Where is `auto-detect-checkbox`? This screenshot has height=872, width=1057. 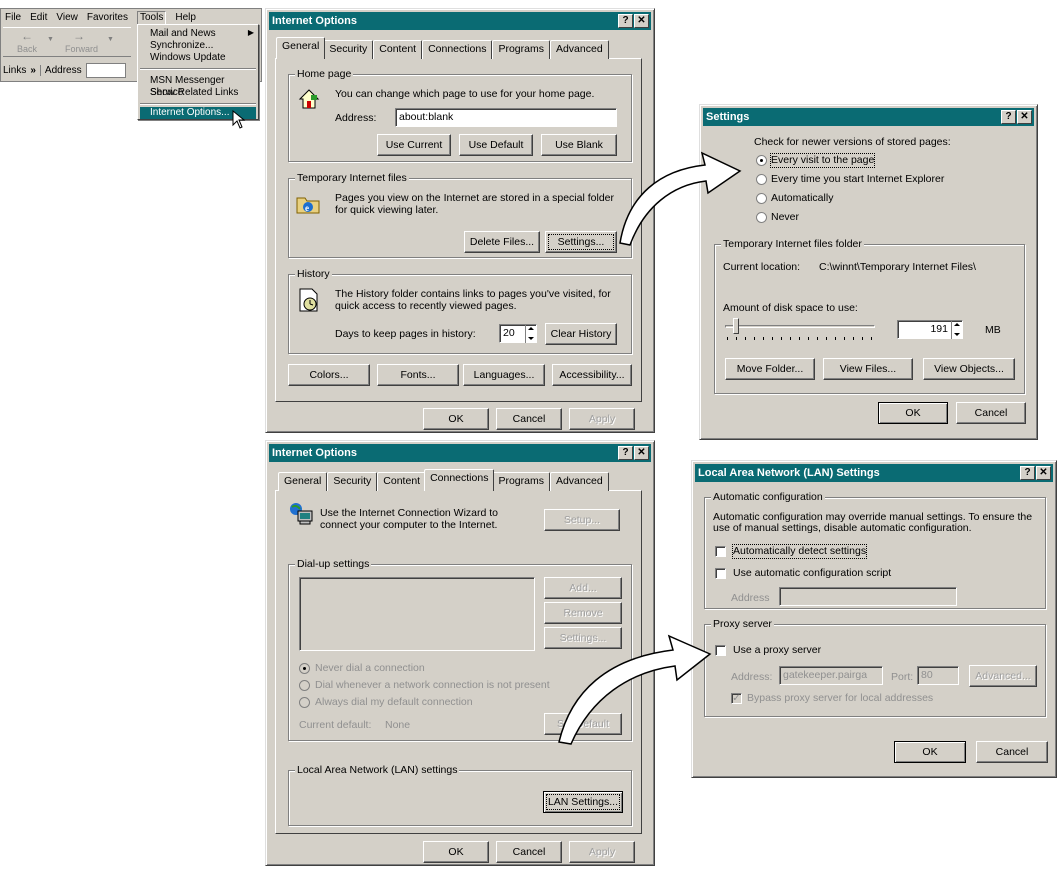
auto-detect-checkbox is located at coordinates (720, 551).